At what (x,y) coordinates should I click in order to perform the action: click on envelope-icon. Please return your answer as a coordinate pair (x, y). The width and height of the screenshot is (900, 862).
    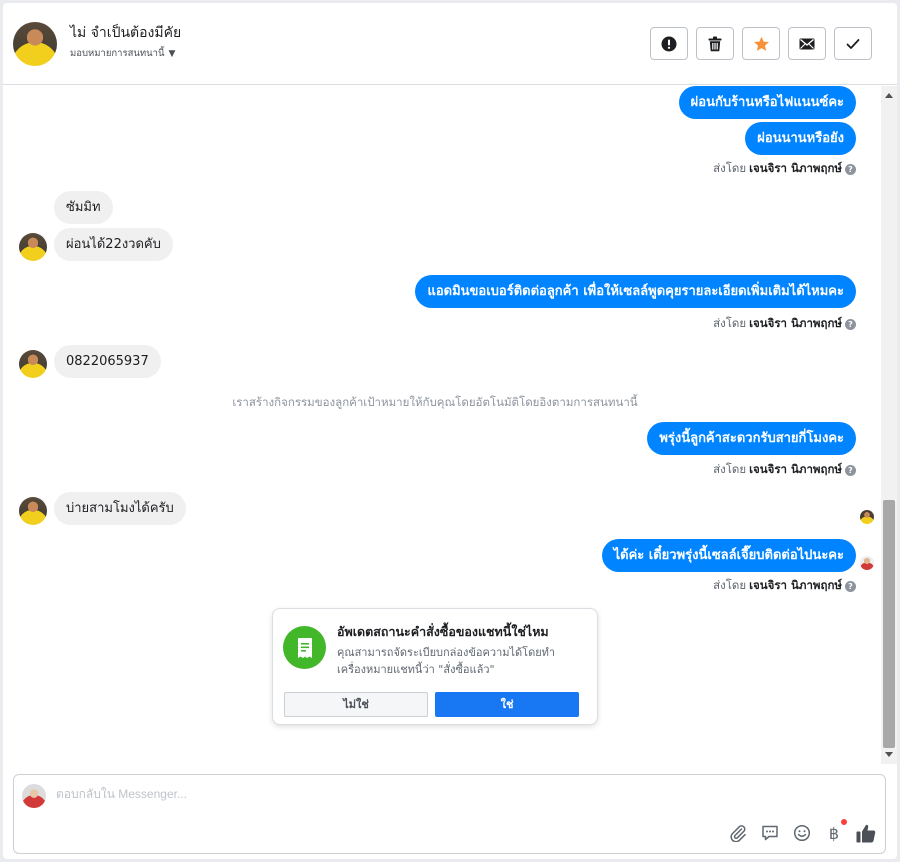
    Looking at the image, I should click on (807, 43).